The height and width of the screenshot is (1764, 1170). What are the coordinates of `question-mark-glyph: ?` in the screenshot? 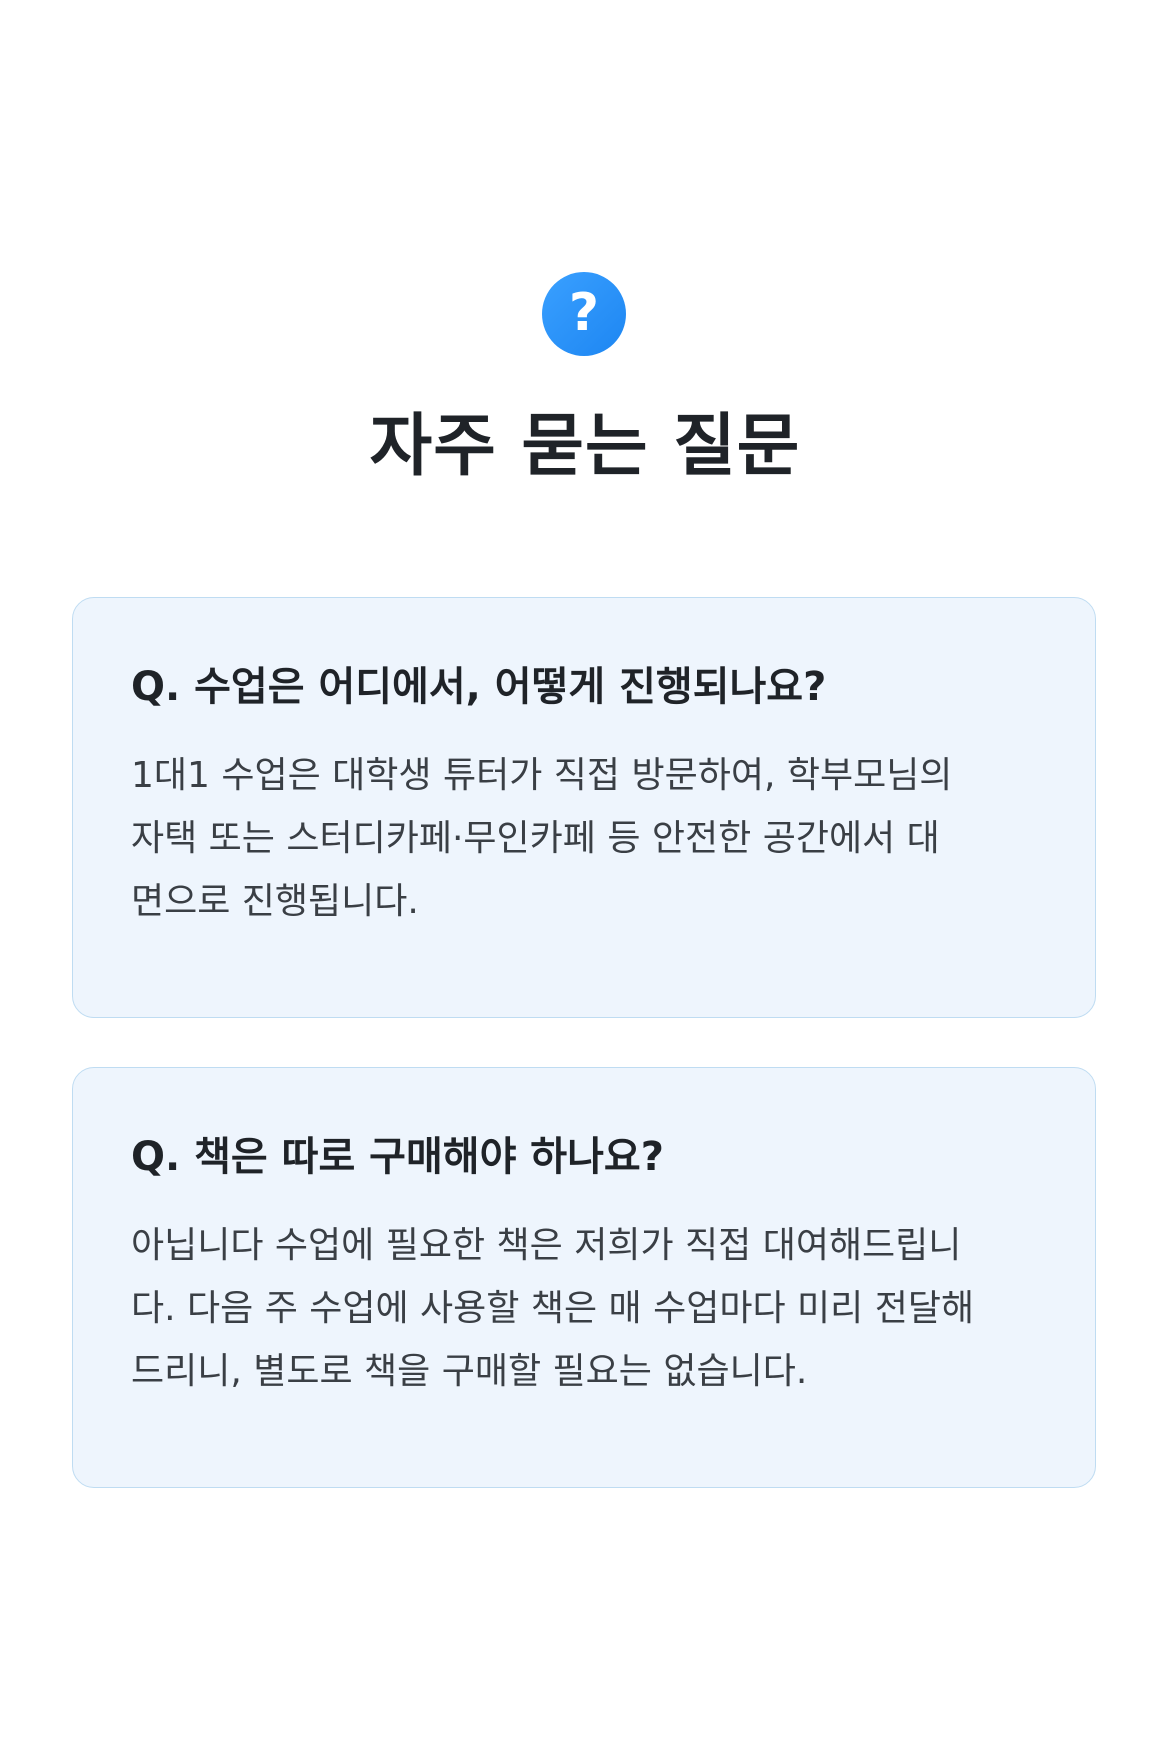 It's located at (584, 313).